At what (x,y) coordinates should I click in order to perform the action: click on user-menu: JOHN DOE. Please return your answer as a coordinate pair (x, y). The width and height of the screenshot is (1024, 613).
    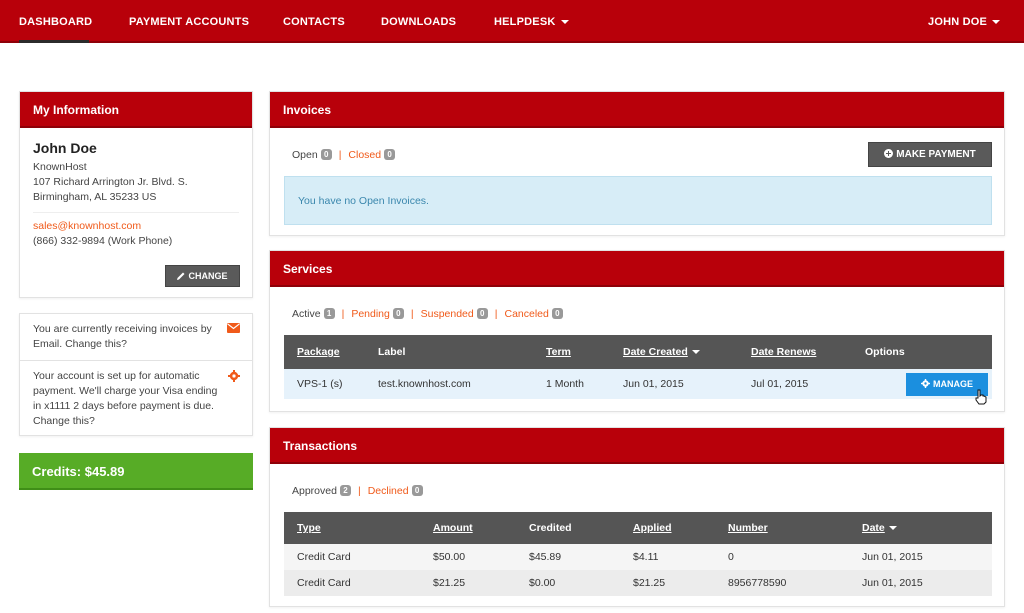
    Looking at the image, I should click on (964, 21).